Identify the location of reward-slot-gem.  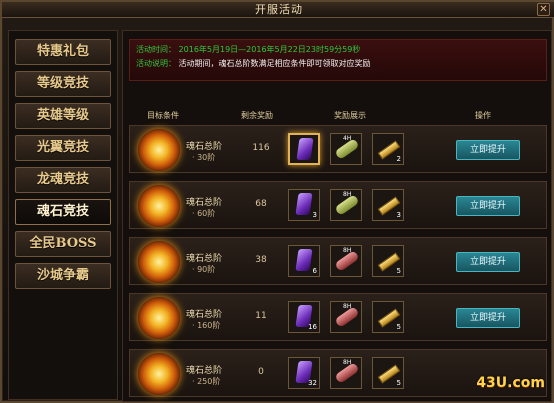
(304, 149).